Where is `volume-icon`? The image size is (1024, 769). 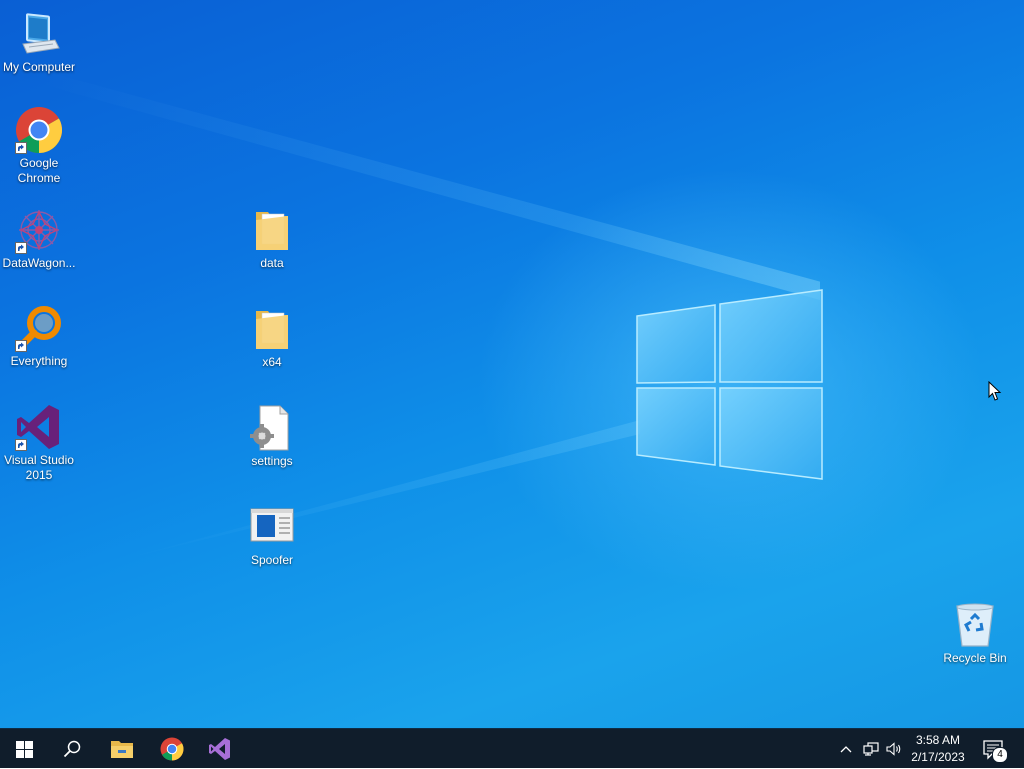 volume-icon is located at coordinates (893, 749).